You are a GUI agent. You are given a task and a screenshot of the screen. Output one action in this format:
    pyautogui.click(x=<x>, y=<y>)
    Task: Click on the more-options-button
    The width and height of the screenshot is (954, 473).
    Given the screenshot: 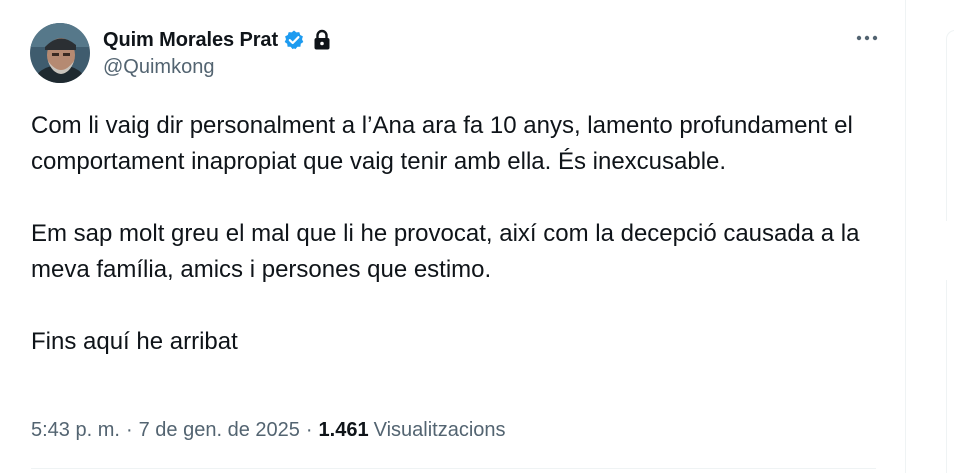 What is the action you would take?
    pyautogui.click(x=867, y=38)
    